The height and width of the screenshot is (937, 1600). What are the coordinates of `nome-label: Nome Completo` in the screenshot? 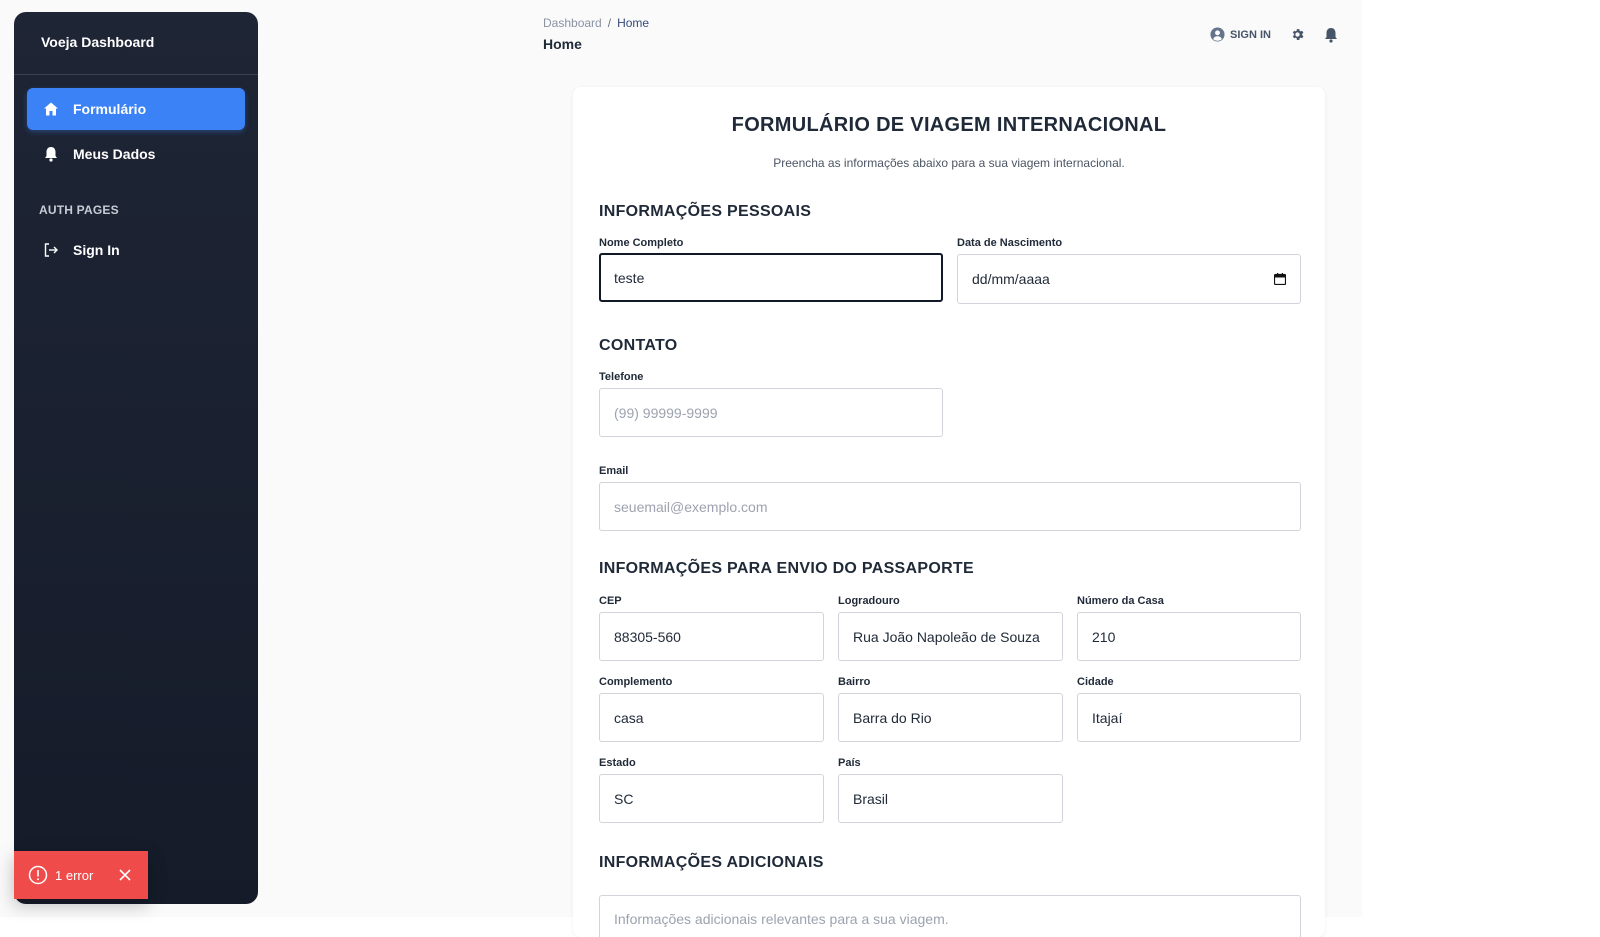 It's located at (641, 243).